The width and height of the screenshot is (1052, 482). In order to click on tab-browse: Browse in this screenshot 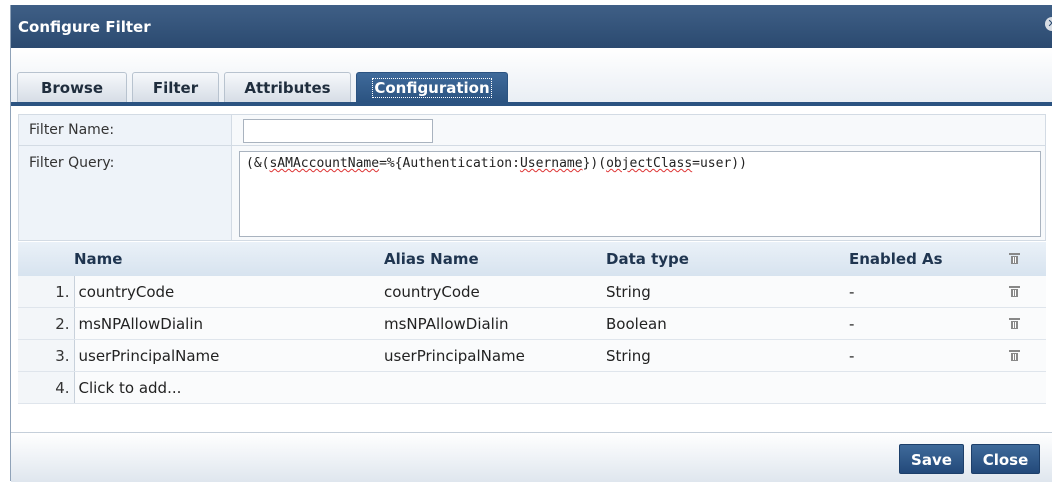, I will do `click(72, 87)`.